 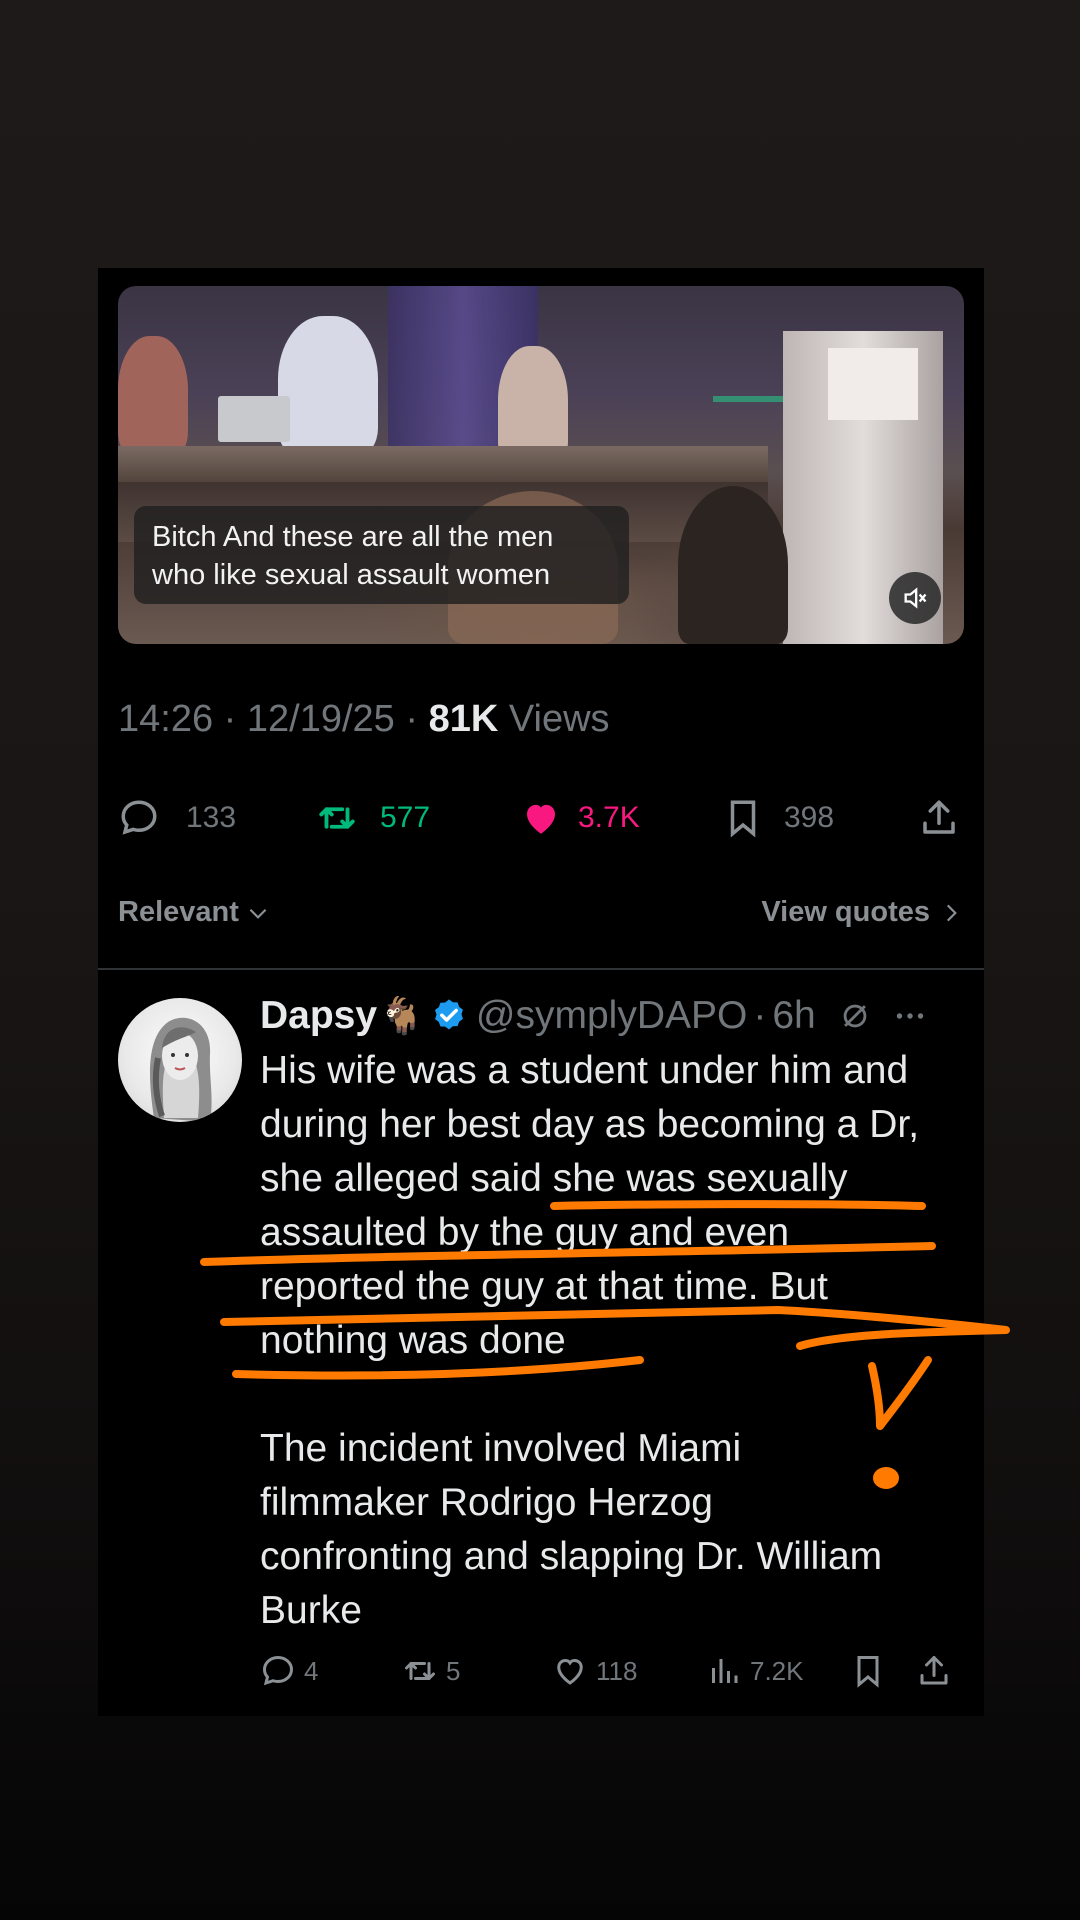 I want to click on reply-text-line: filmmaker Rodrigo Herzog, so click(x=486, y=1502).